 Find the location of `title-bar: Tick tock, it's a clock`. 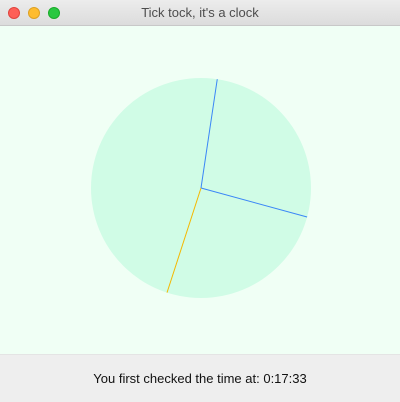

title-bar: Tick tock, it's a clock is located at coordinates (200, 13).